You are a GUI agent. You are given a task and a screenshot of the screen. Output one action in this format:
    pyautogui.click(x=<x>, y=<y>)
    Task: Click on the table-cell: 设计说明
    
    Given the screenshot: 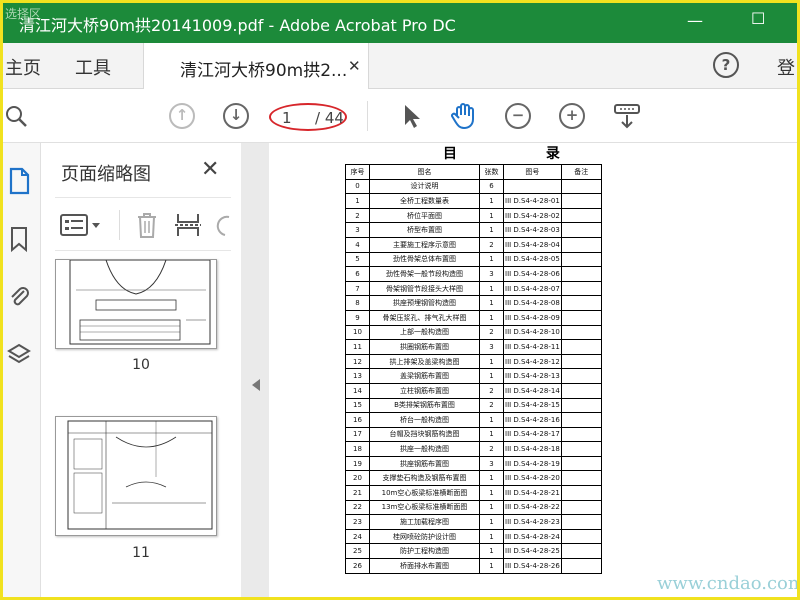 What is the action you would take?
    pyautogui.click(x=424, y=186)
    